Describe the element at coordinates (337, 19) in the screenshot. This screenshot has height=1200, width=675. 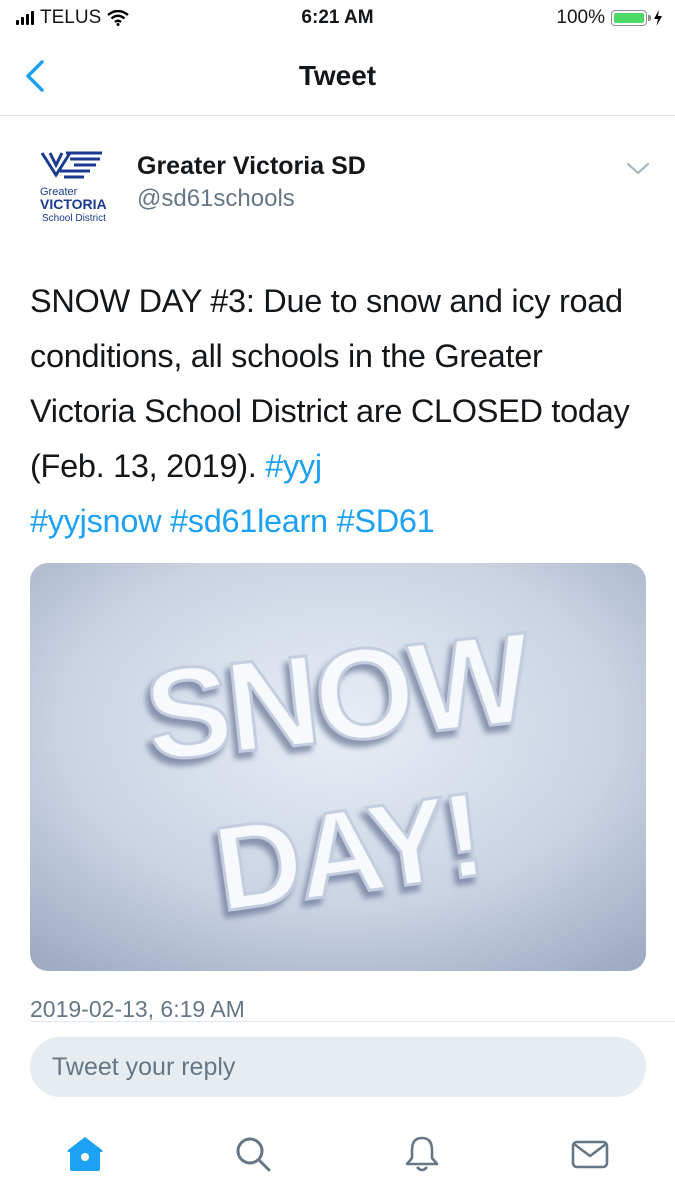
I see `status-bar: TELUS 6:21 AM 100%` at that location.